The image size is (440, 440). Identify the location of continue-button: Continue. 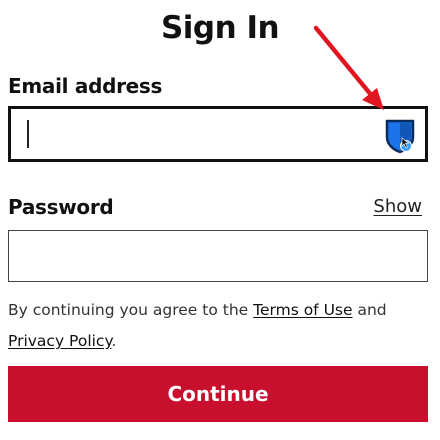
(218, 394).